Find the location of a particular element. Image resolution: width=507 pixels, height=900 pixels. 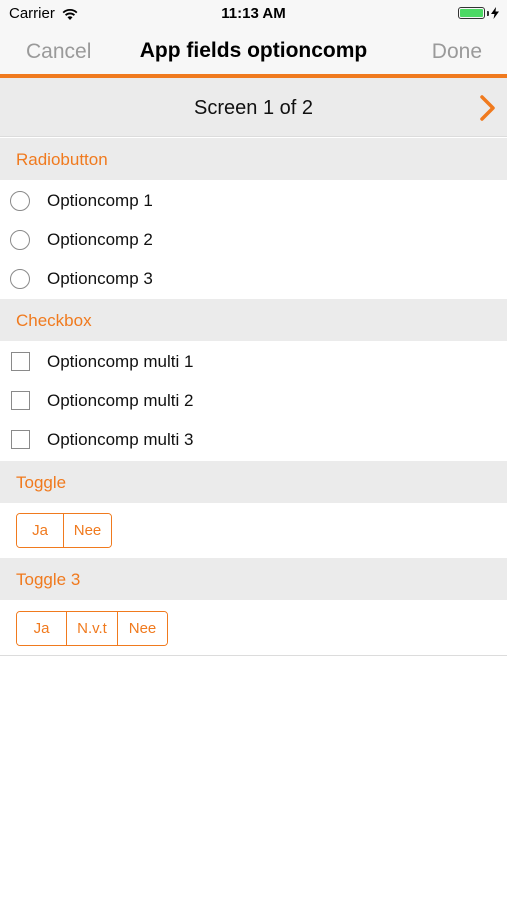

segment-nvt: N.v.t is located at coordinates (92, 628).